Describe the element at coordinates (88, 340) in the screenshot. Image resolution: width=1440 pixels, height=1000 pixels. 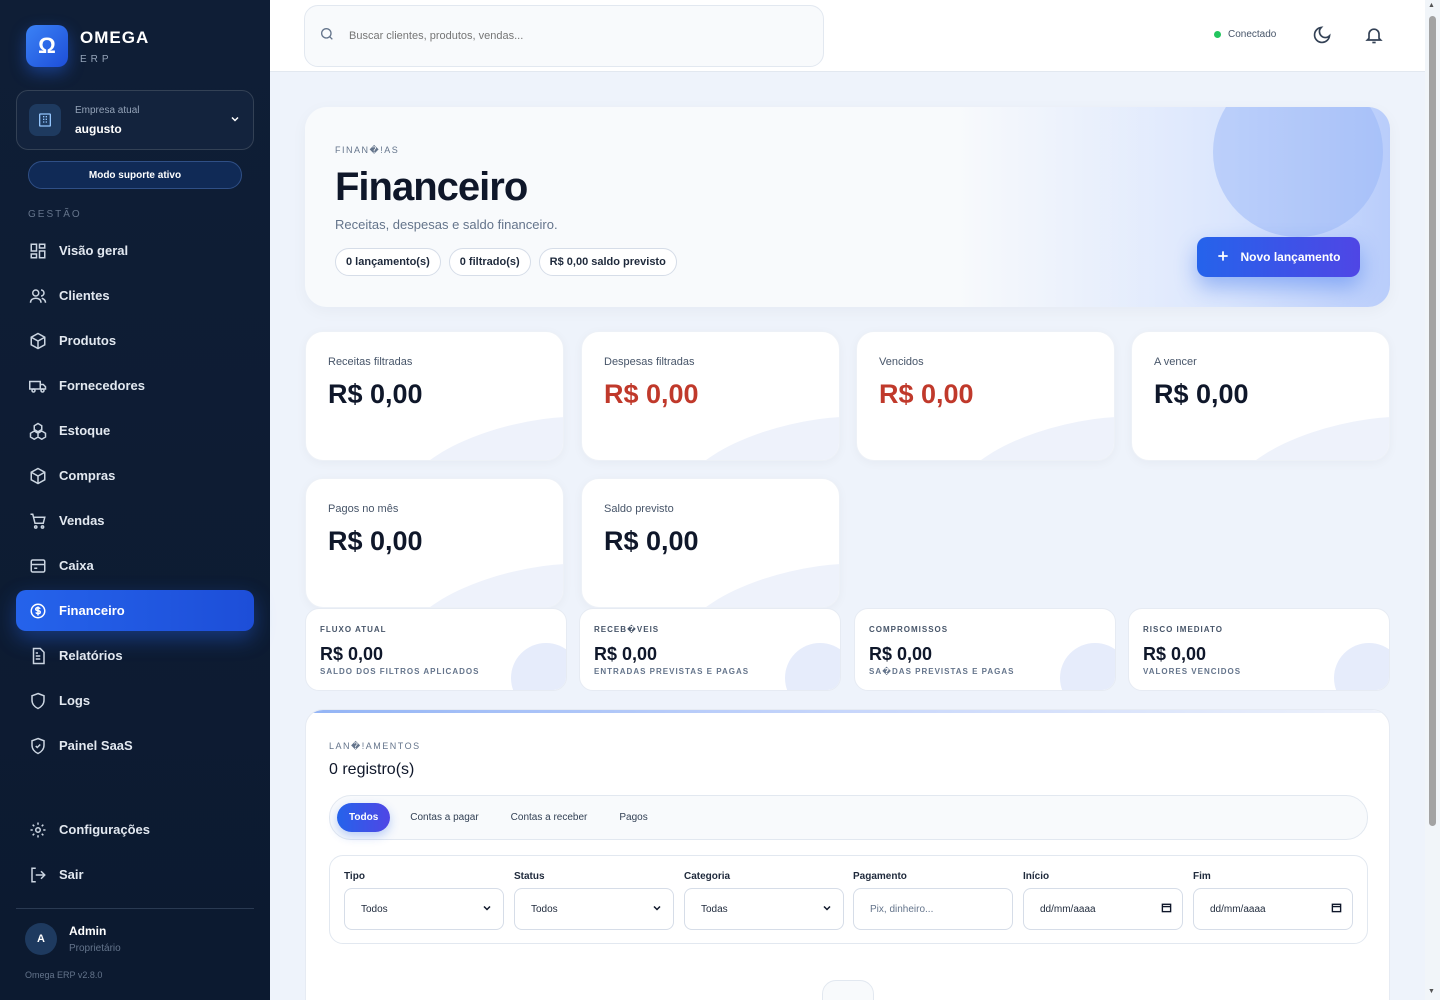
I see `sidebar-item-label: Produtos` at that location.